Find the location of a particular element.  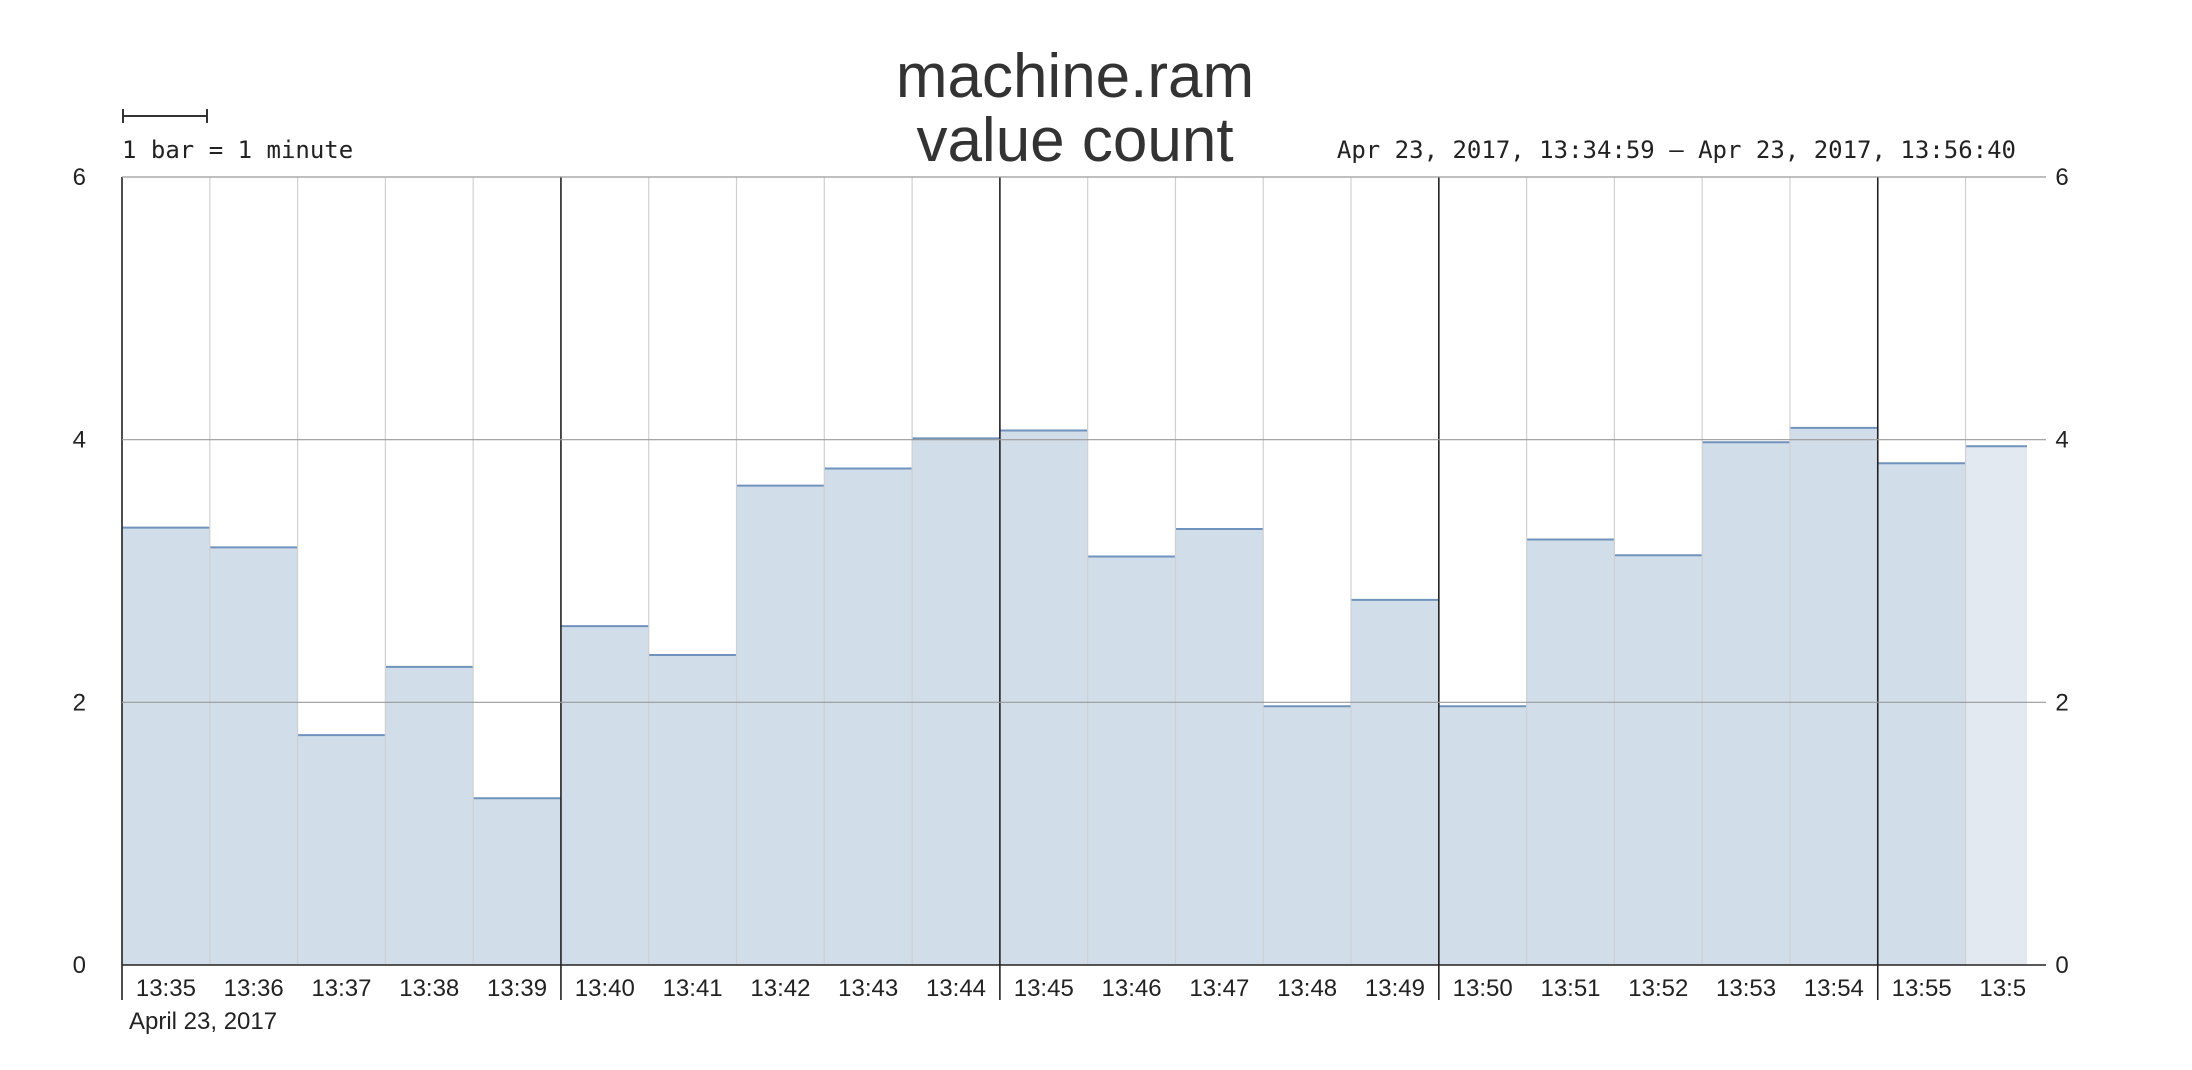

x-tick-label: 13:47 is located at coordinates (1219, 988).